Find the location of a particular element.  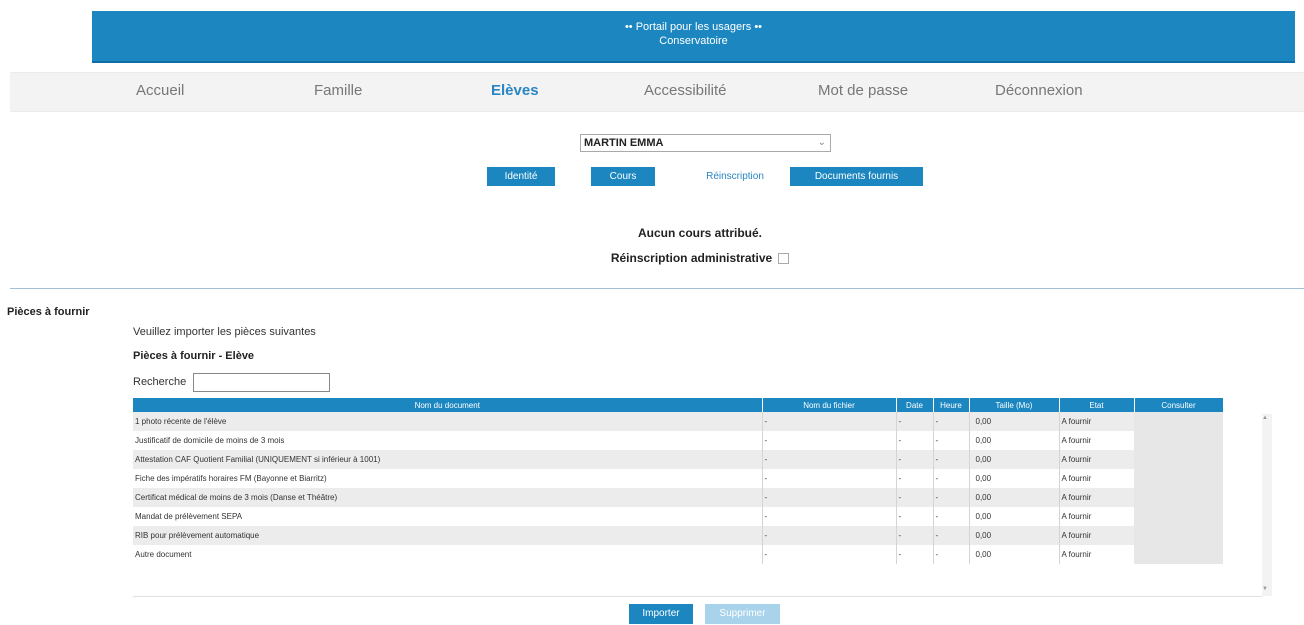

student-select: MARTIN EMMA ⌄ is located at coordinates (705, 143).